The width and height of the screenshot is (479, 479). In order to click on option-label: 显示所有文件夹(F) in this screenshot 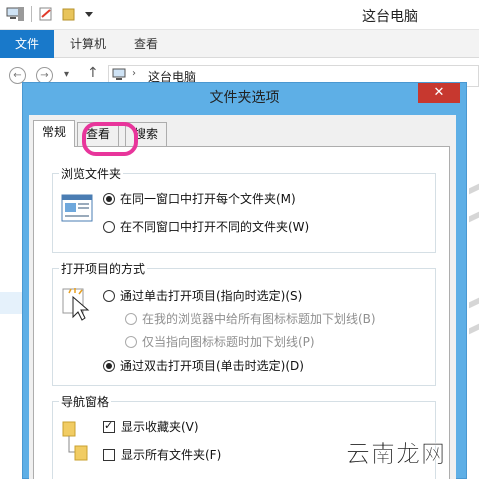, I will do `click(171, 455)`.